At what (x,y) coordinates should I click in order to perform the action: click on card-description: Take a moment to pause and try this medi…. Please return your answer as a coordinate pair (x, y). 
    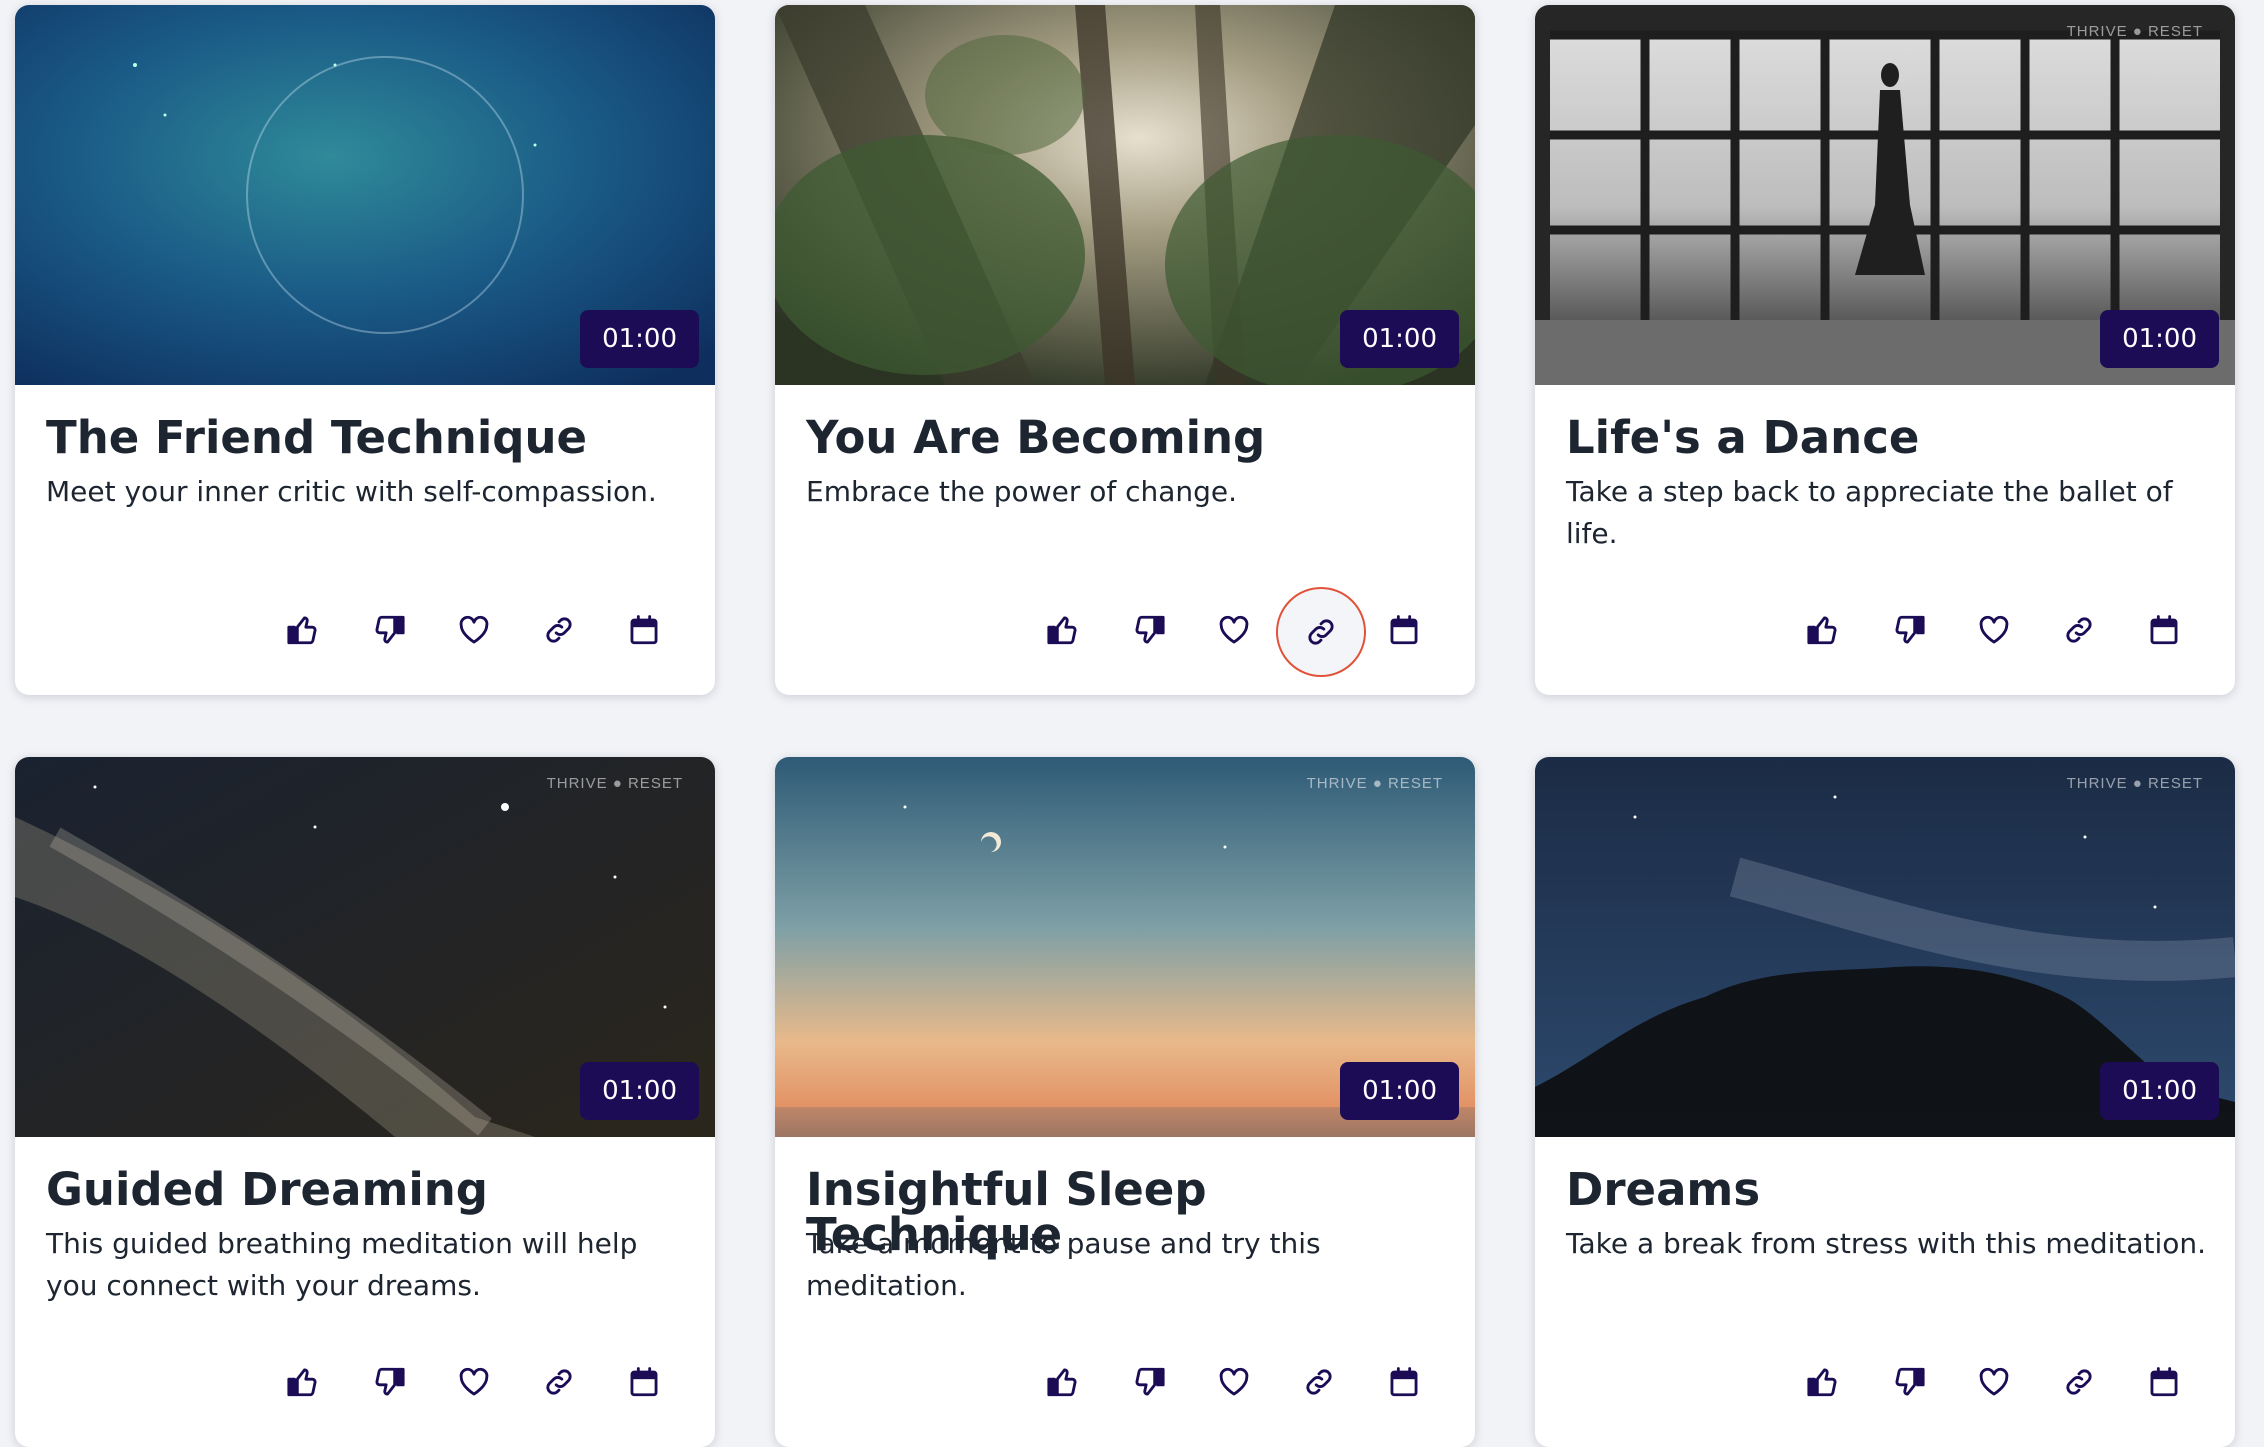
    Looking at the image, I should click on (1063, 1264).